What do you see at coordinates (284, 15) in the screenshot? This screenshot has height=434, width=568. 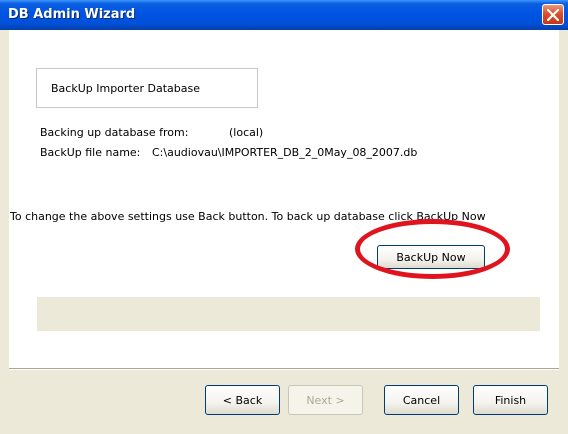 I see `title-bar: DB Admin Wizard` at bounding box center [284, 15].